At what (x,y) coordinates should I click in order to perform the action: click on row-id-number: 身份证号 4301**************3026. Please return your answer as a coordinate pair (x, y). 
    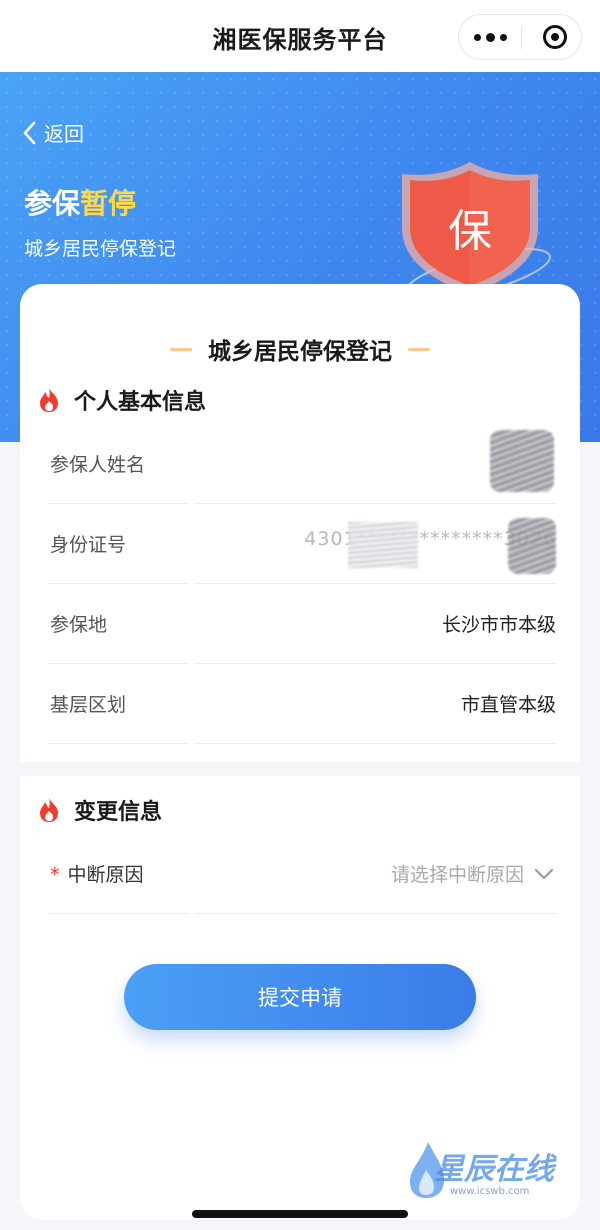
    Looking at the image, I should click on (302, 544).